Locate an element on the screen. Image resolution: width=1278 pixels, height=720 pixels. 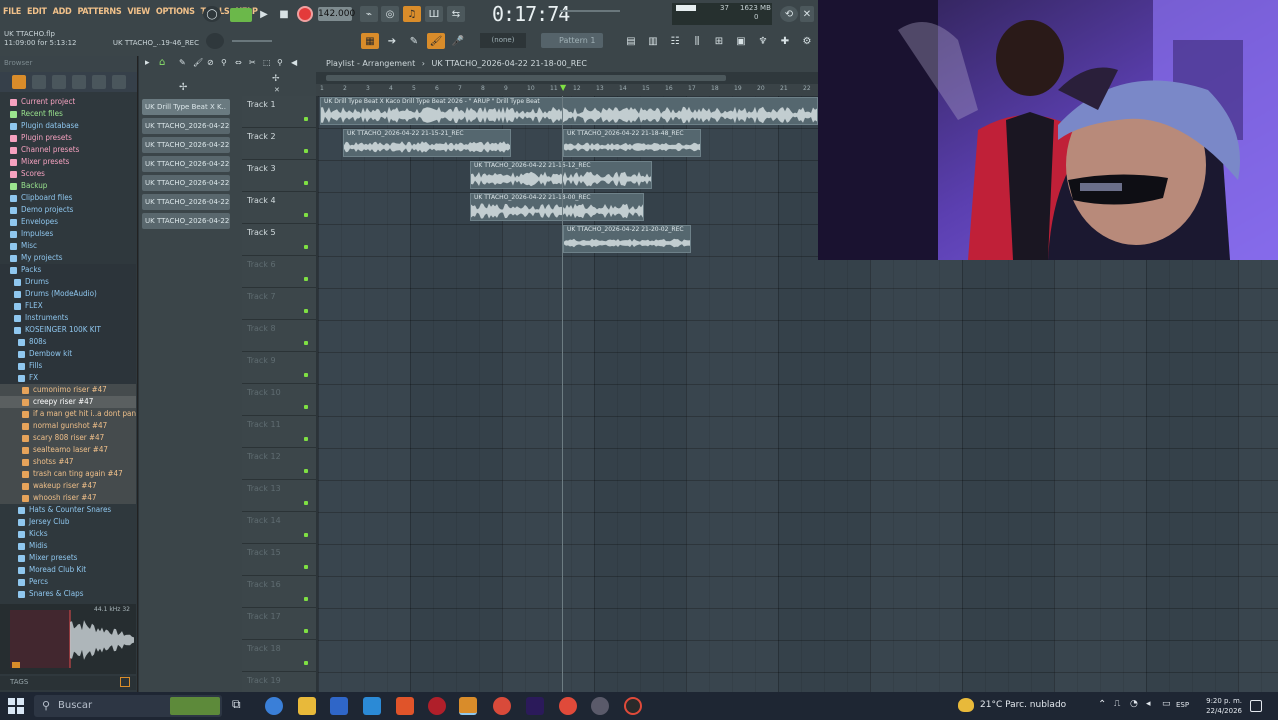
track-header: Track 11 is located at coordinates (279, 432).